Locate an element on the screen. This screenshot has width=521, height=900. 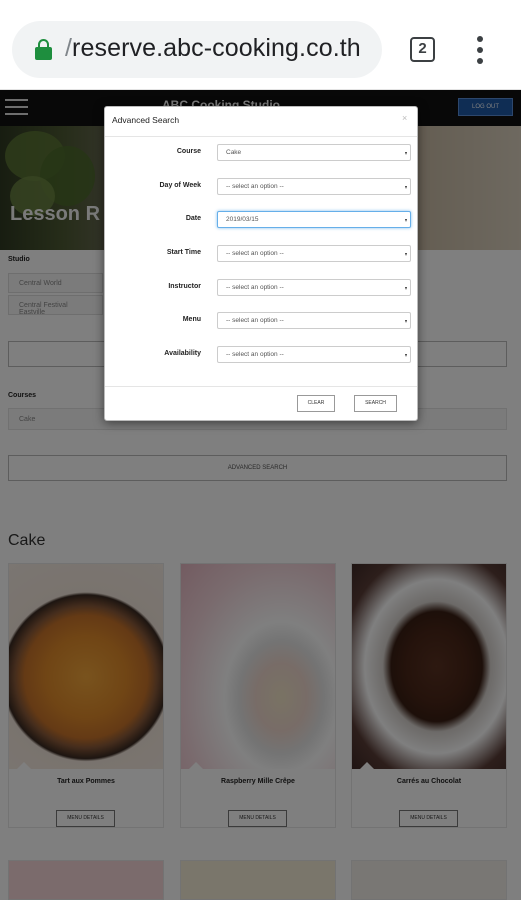
course-label: Course is located at coordinates (188, 151).